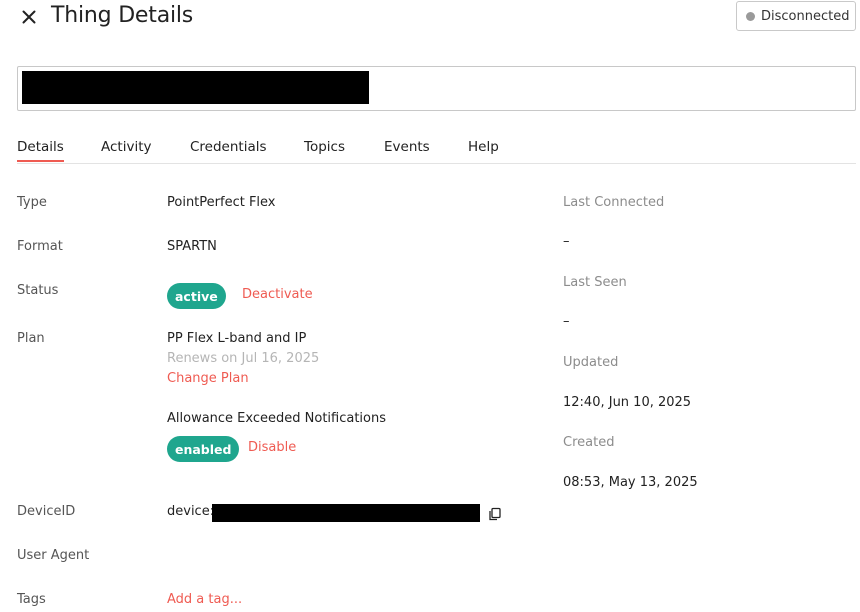  I want to click on plan-name: PP Flex L-band and IP, so click(237, 338).